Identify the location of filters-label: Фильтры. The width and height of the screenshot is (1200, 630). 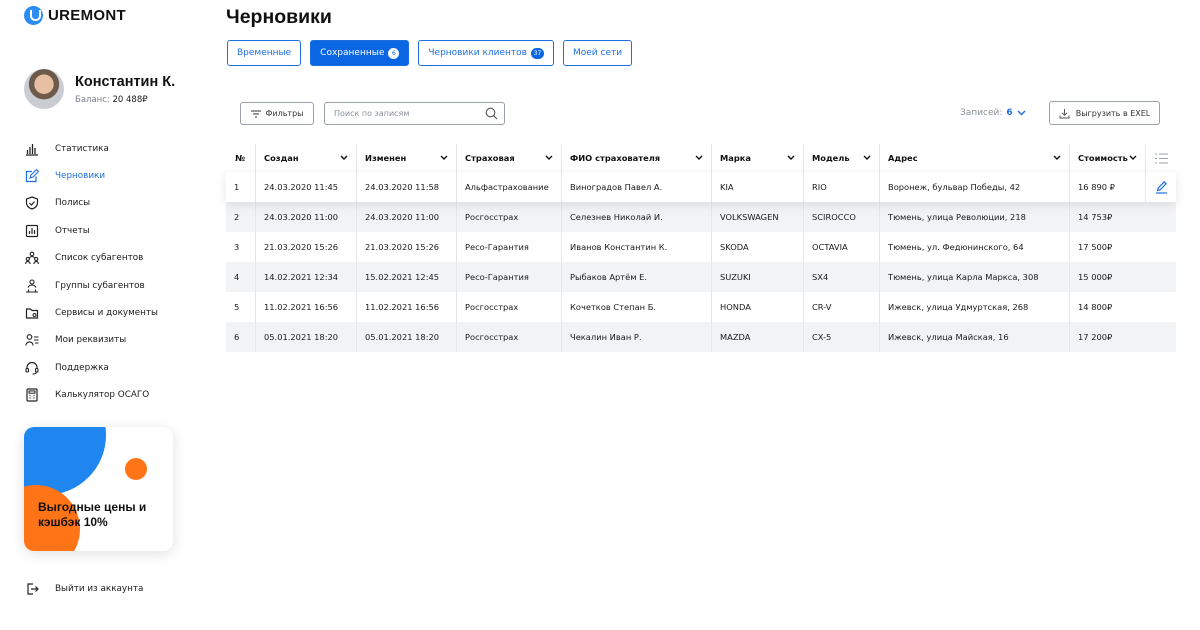
(284, 113).